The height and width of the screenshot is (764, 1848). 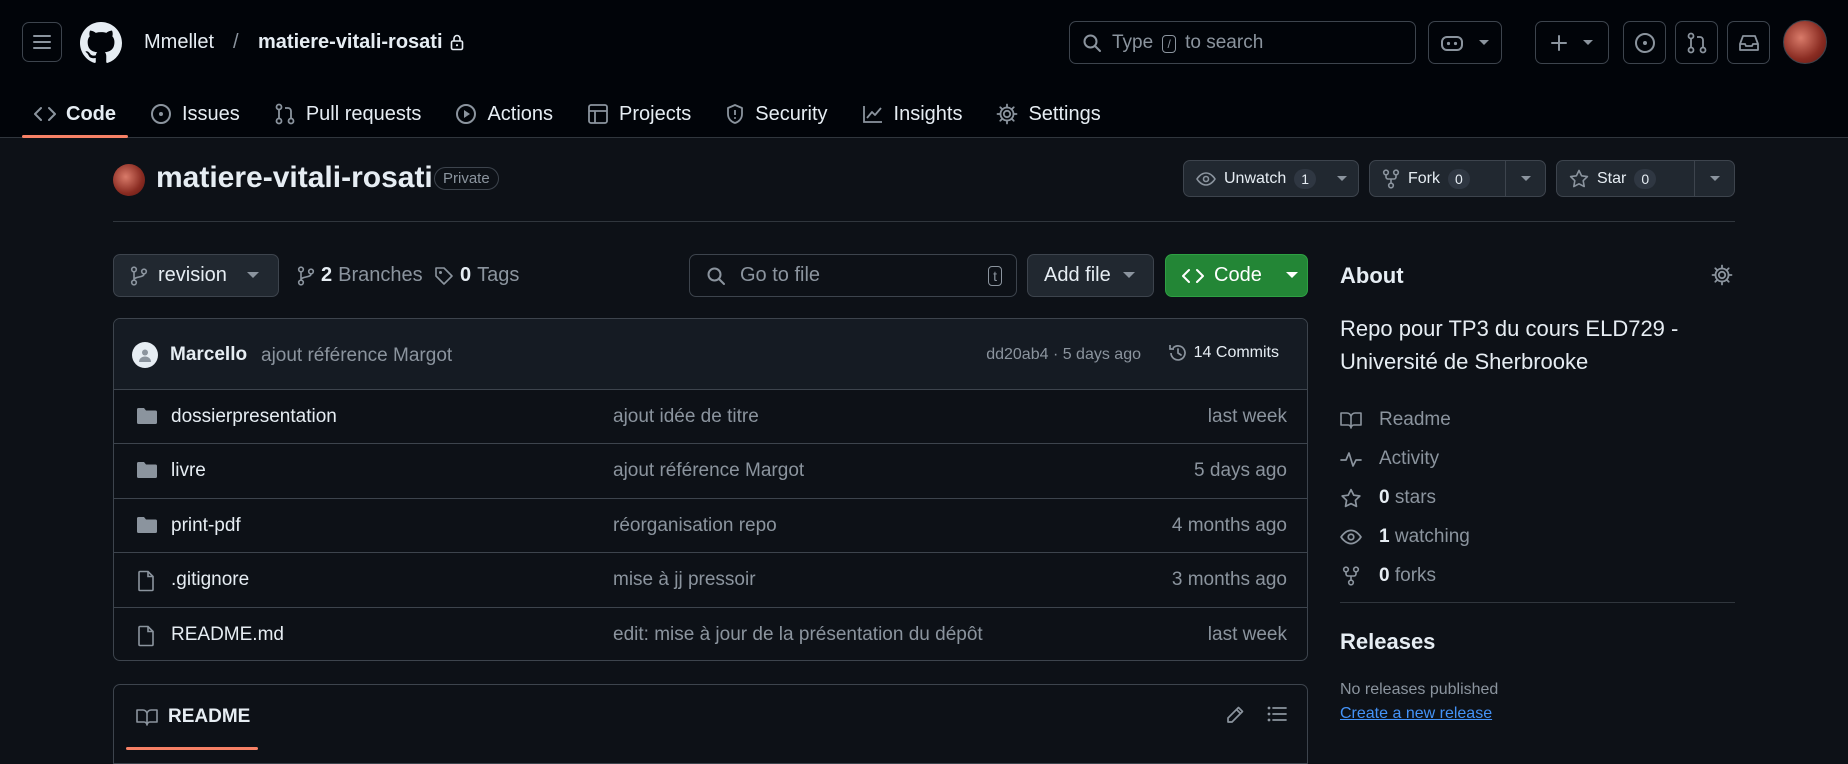 What do you see at coordinates (466, 114) in the screenshot?
I see `play-icon` at bounding box center [466, 114].